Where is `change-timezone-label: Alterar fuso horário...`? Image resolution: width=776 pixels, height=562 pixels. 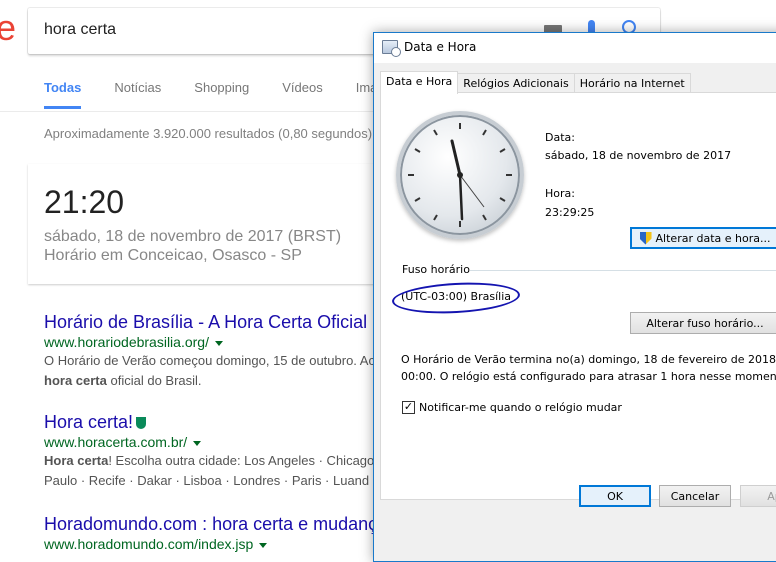
change-timezone-label: Alterar fuso horário... is located at coordinates (705, 323).